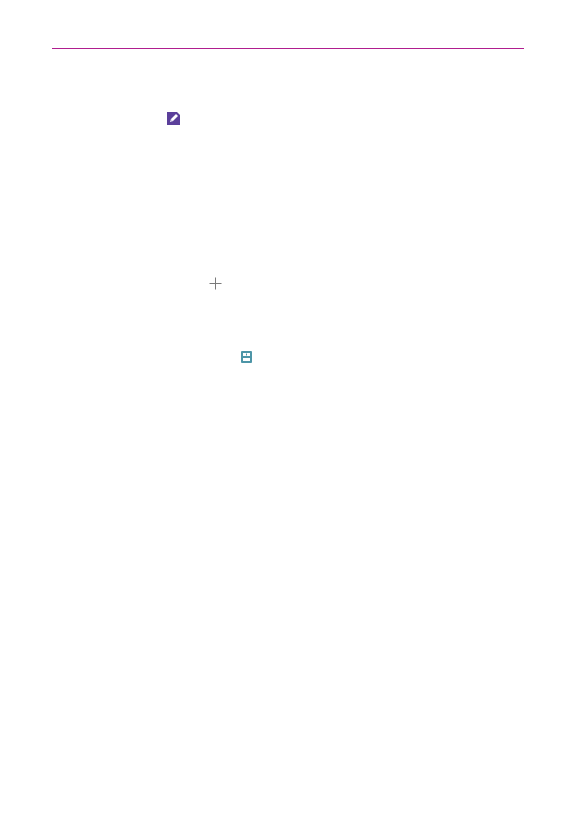  What do you see at coordinates (173, 118) in the screenshot?
I see `memo-edit-icon` at bounding box center [173, 118].